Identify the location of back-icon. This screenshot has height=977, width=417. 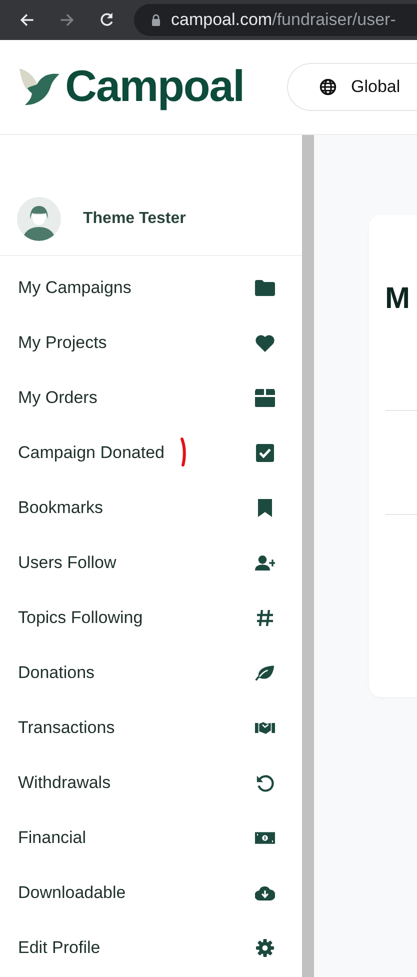
(27, 20).